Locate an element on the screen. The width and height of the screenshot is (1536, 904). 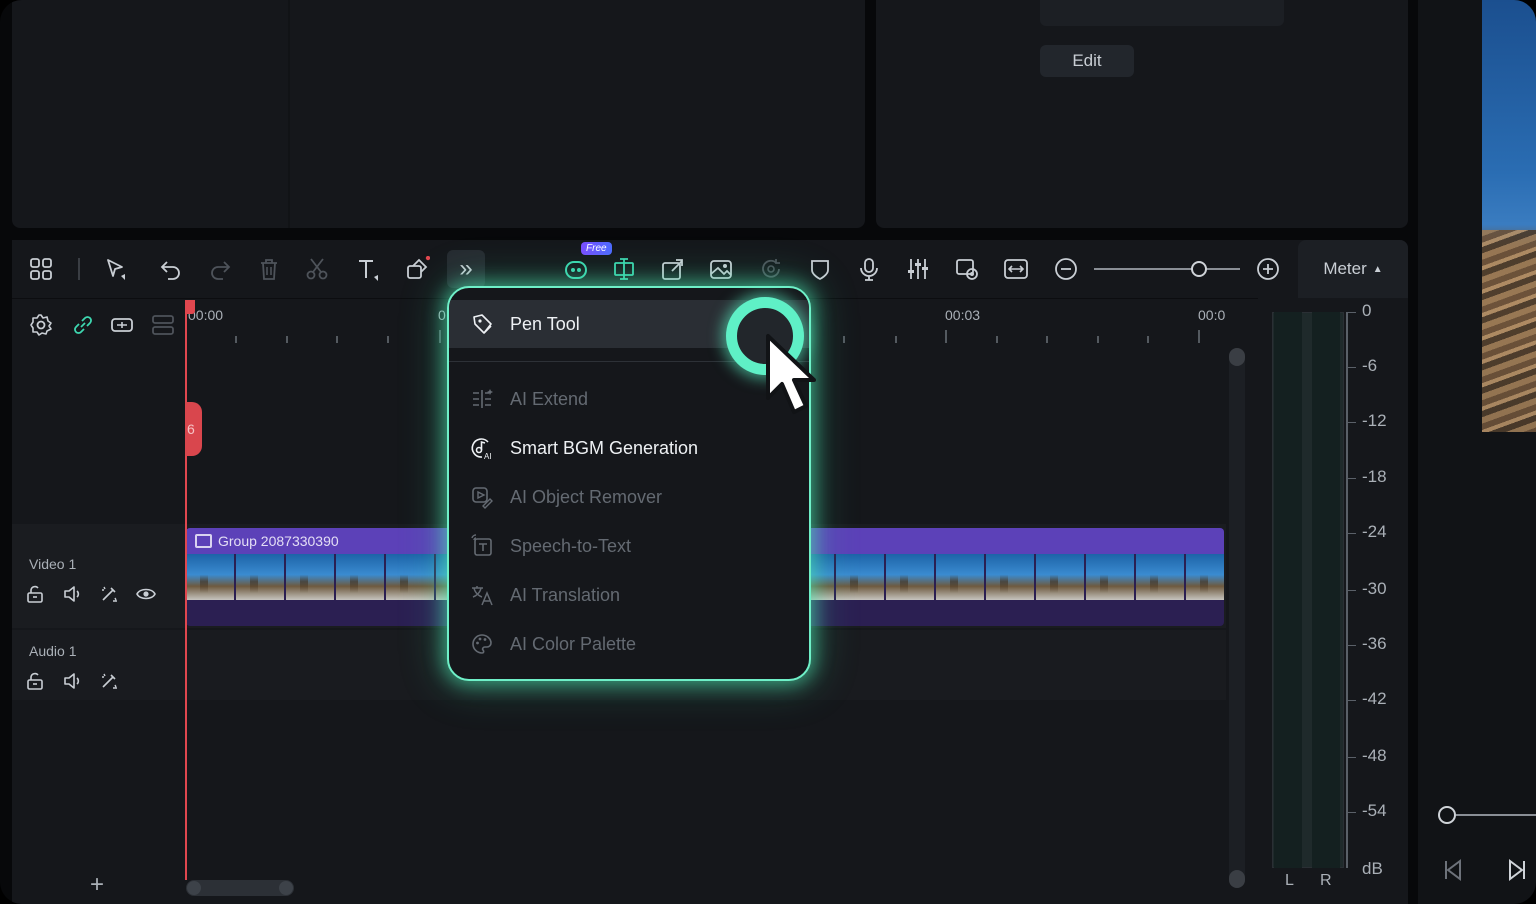
menu-item-object-remover: AI Object Remover is located at coordinates (629, 497).